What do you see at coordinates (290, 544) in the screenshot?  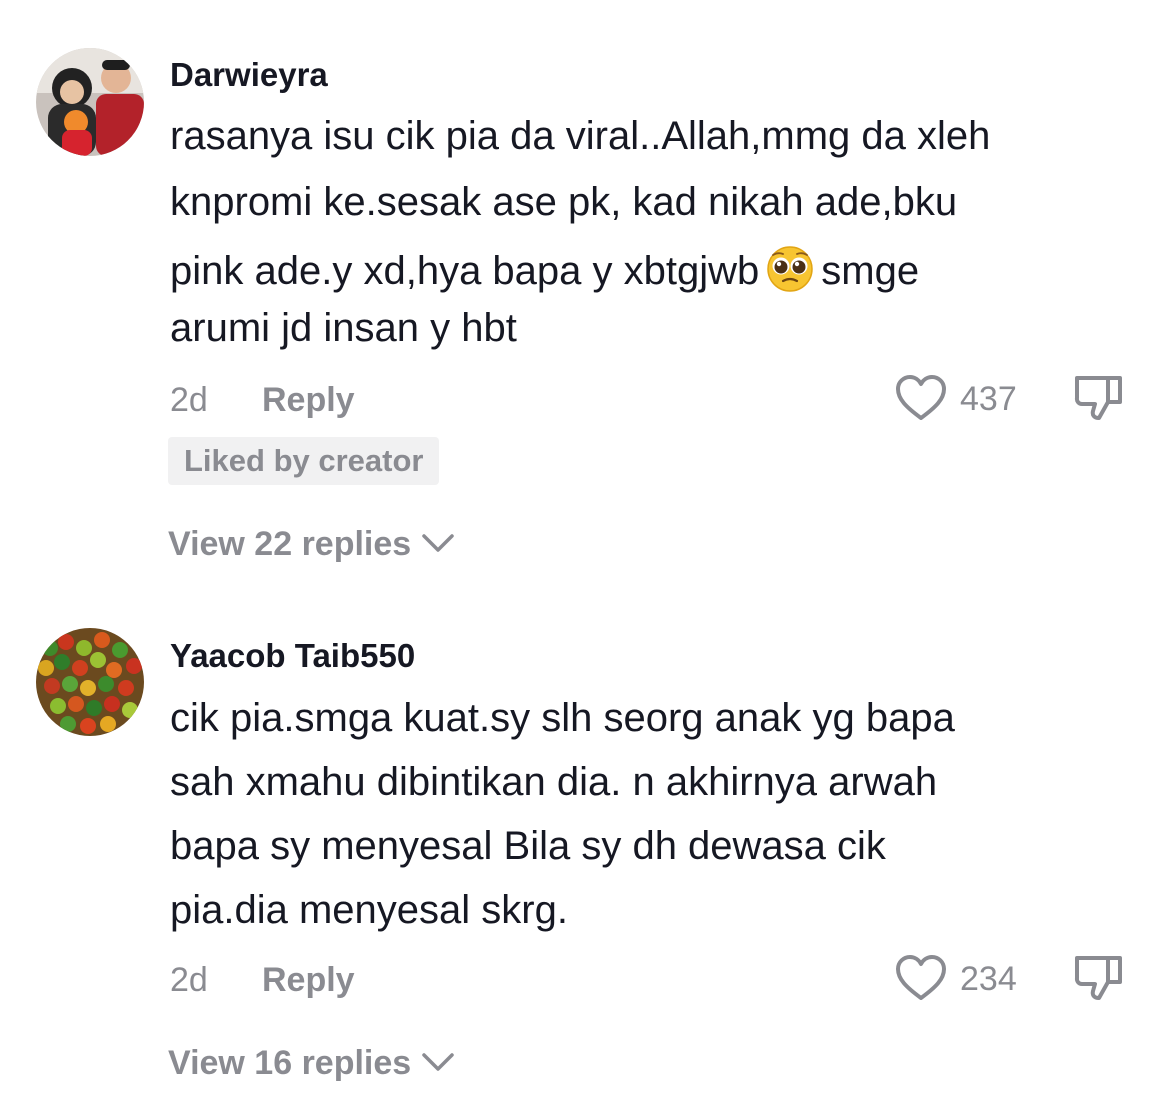 I see `view-replies-label: View 22 replies` at bounding box center [290, 544].